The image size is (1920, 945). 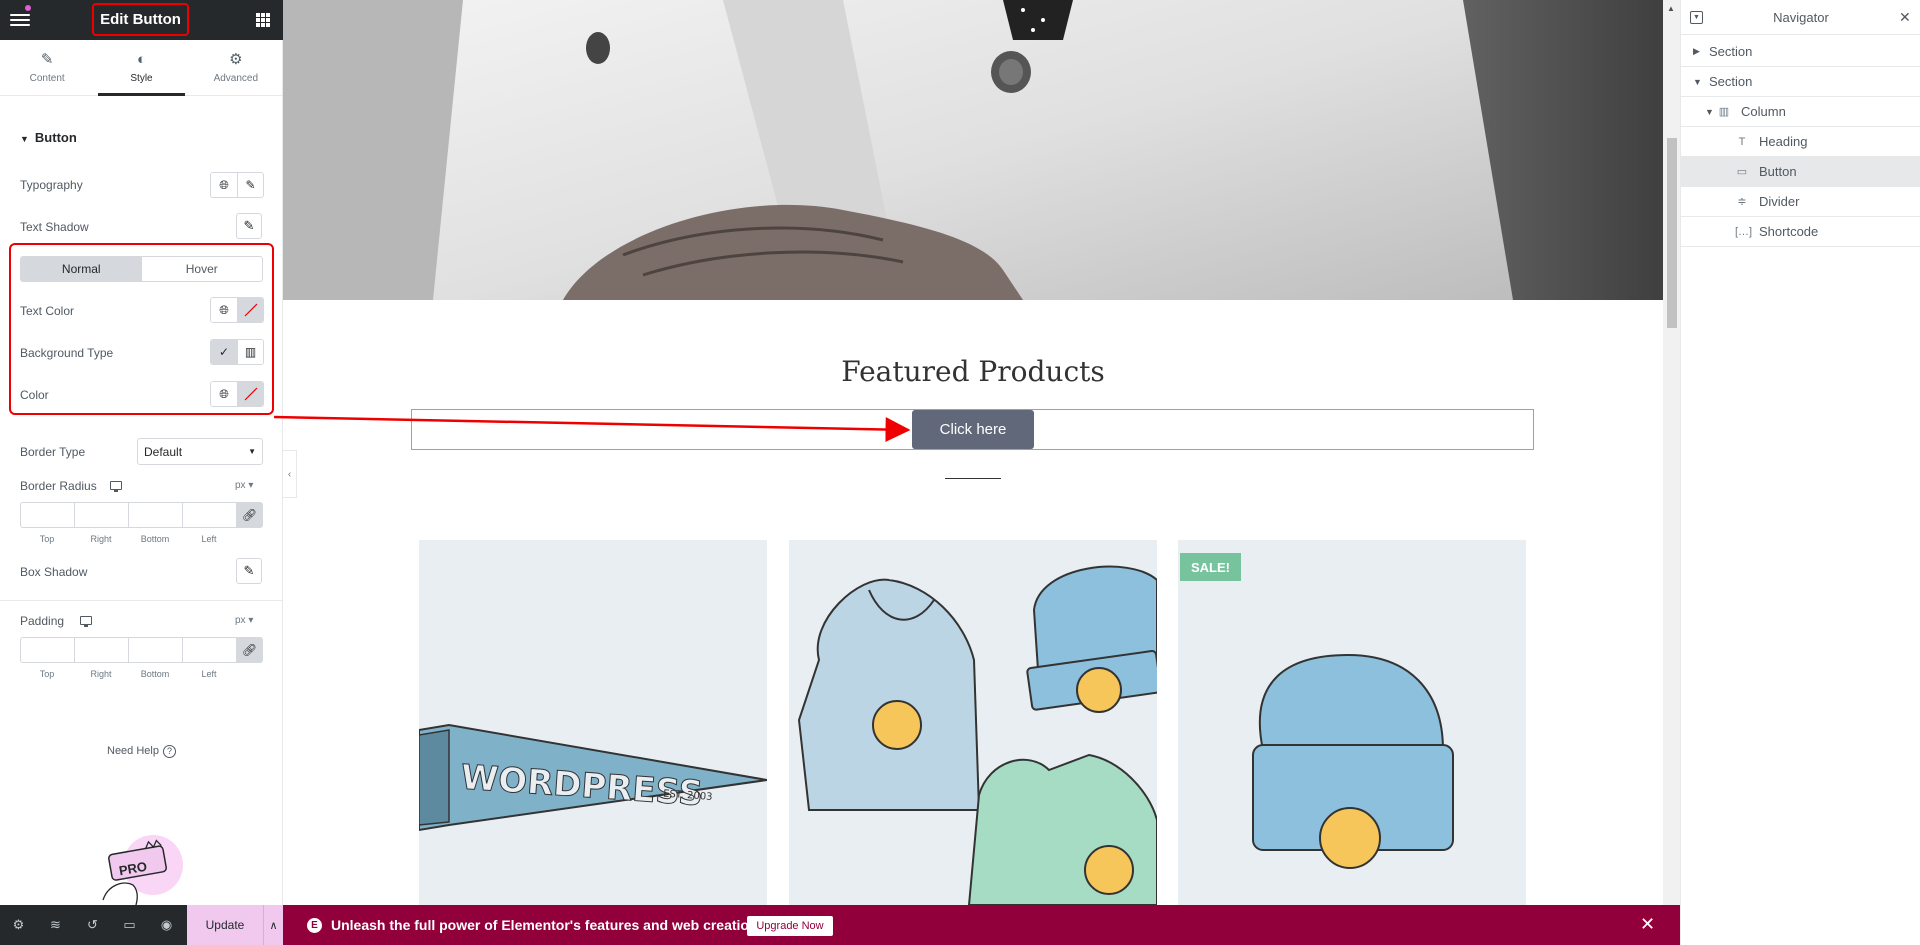 I want to click on upgrade-now-button: Upgrade Now, so click(x=790, y=926).